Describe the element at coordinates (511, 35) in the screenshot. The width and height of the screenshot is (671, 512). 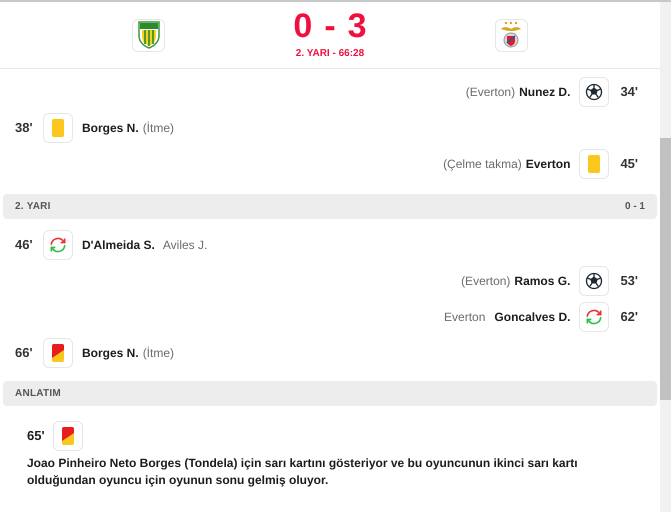
I see `away-crest-icon` at that location.